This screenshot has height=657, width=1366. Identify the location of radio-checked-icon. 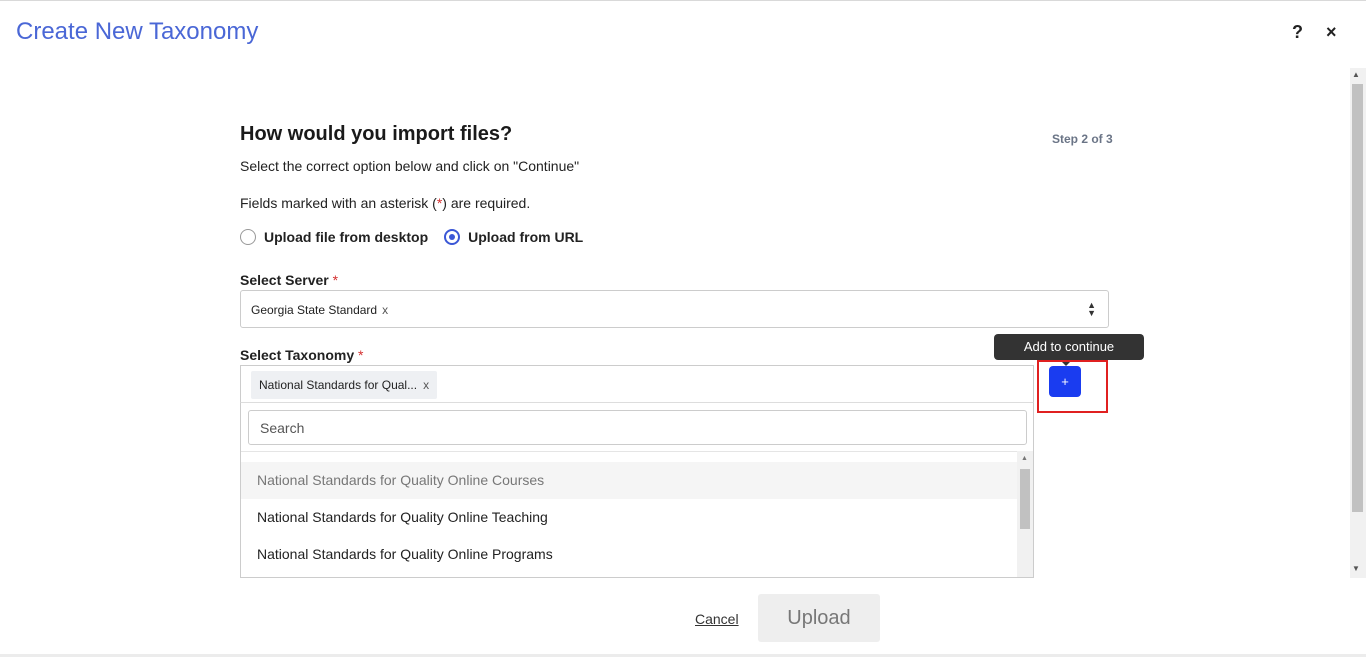
(452, 237).